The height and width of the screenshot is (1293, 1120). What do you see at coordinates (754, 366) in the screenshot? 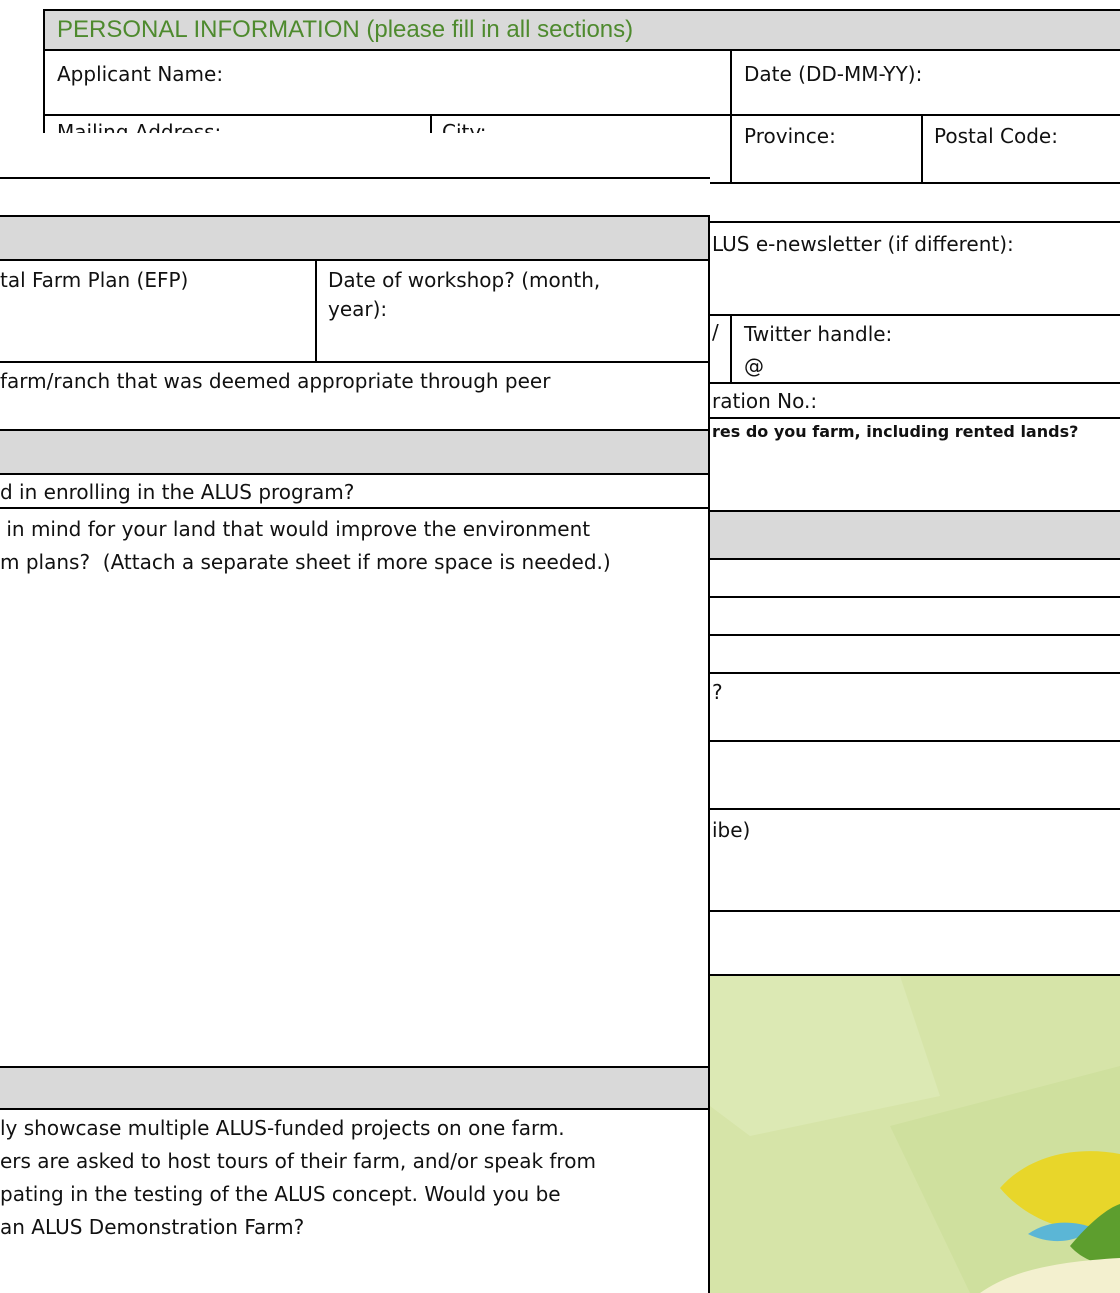
I see `twitter-prefix: @` at bounding box center [754, 366].